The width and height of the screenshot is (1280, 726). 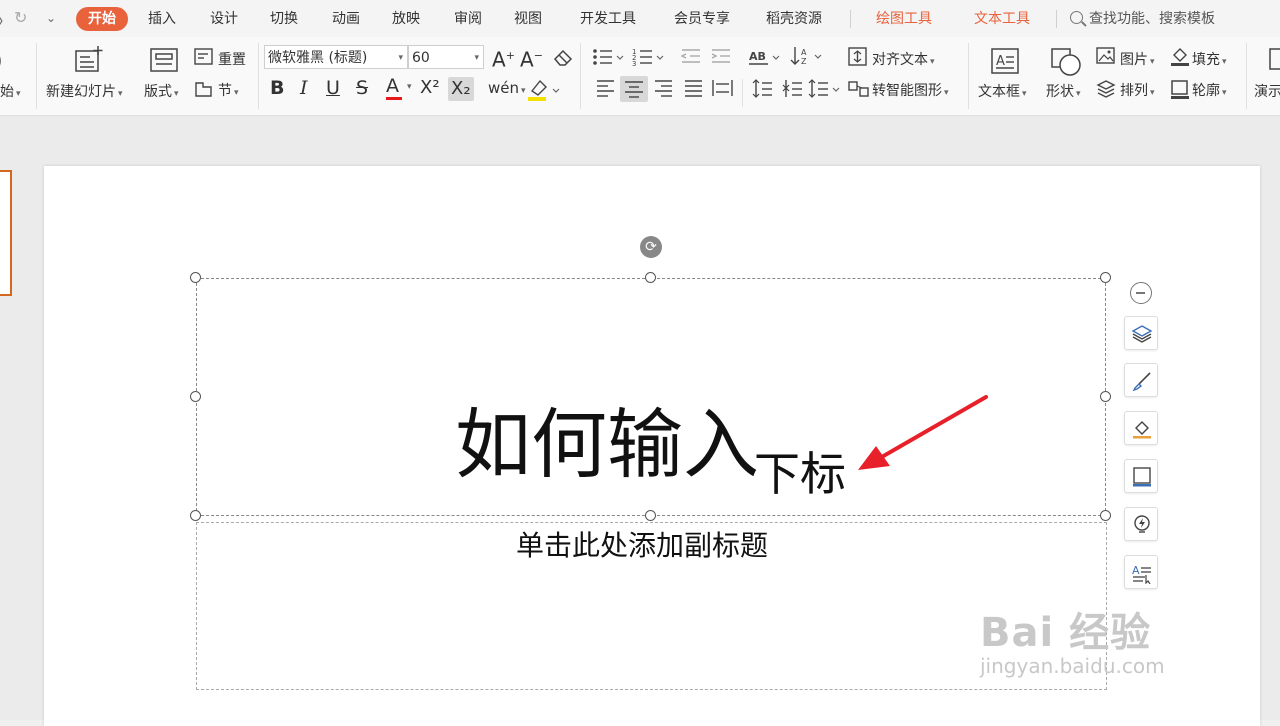 I want to click on reset-button: 重置, so click(x=232, y=59).